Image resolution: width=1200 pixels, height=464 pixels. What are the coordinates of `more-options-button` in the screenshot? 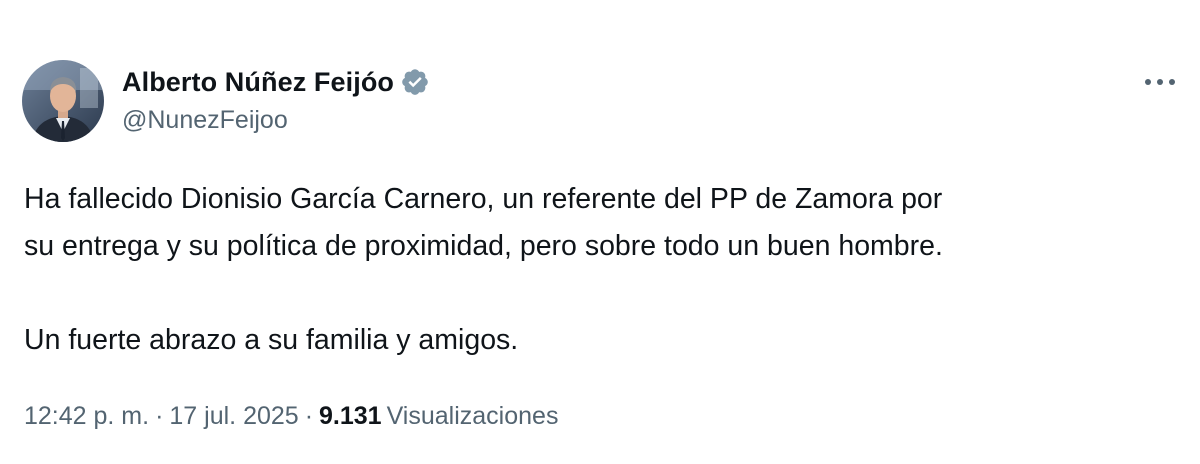 It's located at (1160, 82).